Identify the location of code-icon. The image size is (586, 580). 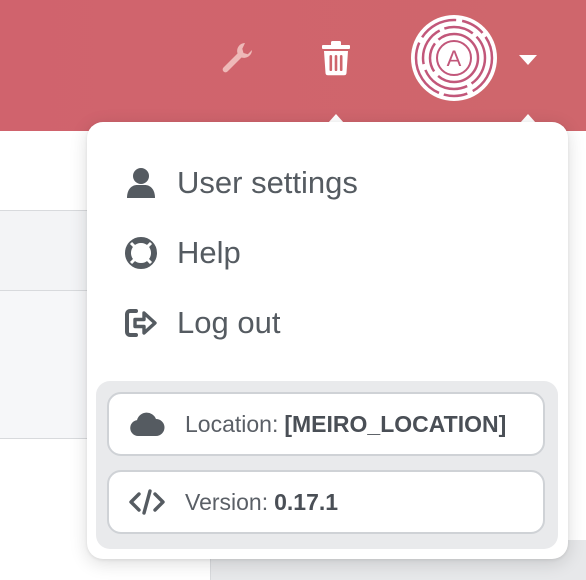
(147, 502).